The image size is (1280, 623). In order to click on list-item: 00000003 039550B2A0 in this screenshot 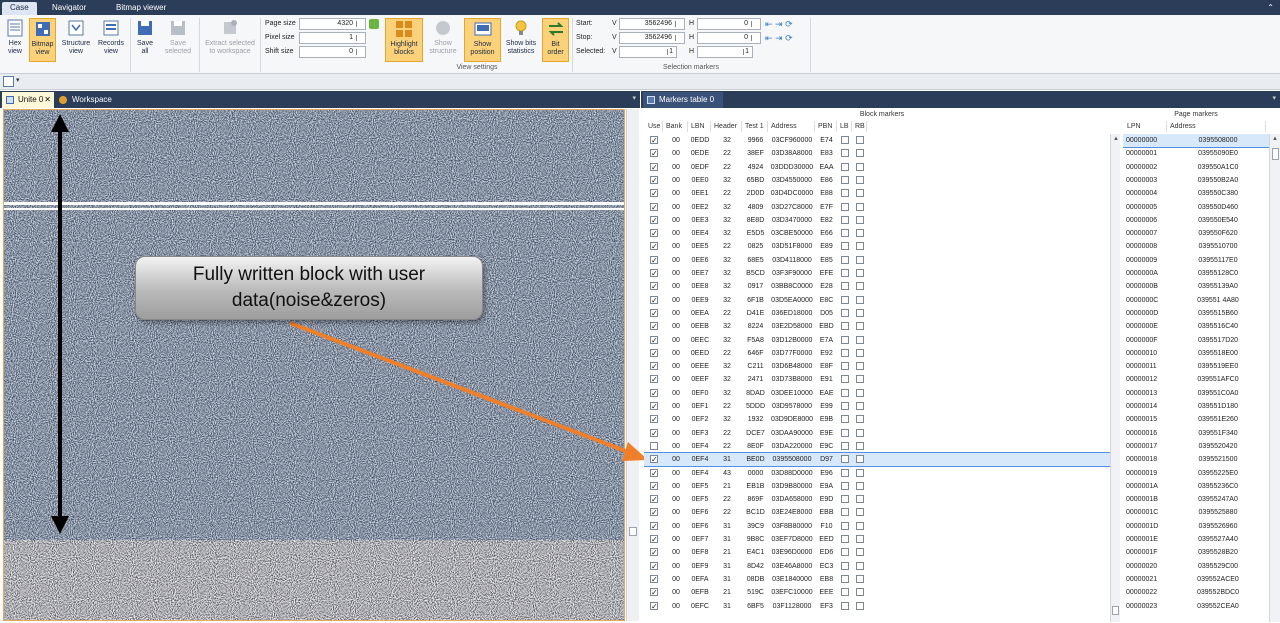, I will do `click(1196, 180)`.